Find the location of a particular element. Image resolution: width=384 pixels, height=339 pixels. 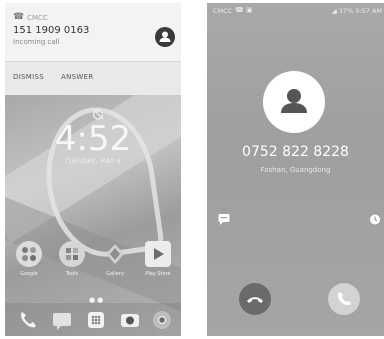

app-drawer-icon is located at coordinates (96, 320).